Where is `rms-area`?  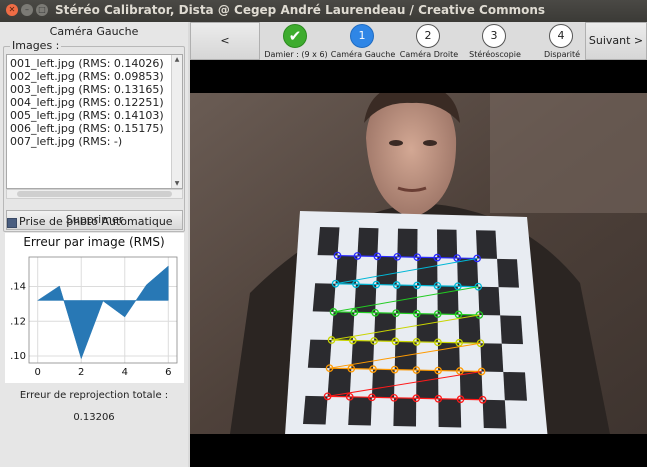
rms-area is located at coordinates (102, 312).